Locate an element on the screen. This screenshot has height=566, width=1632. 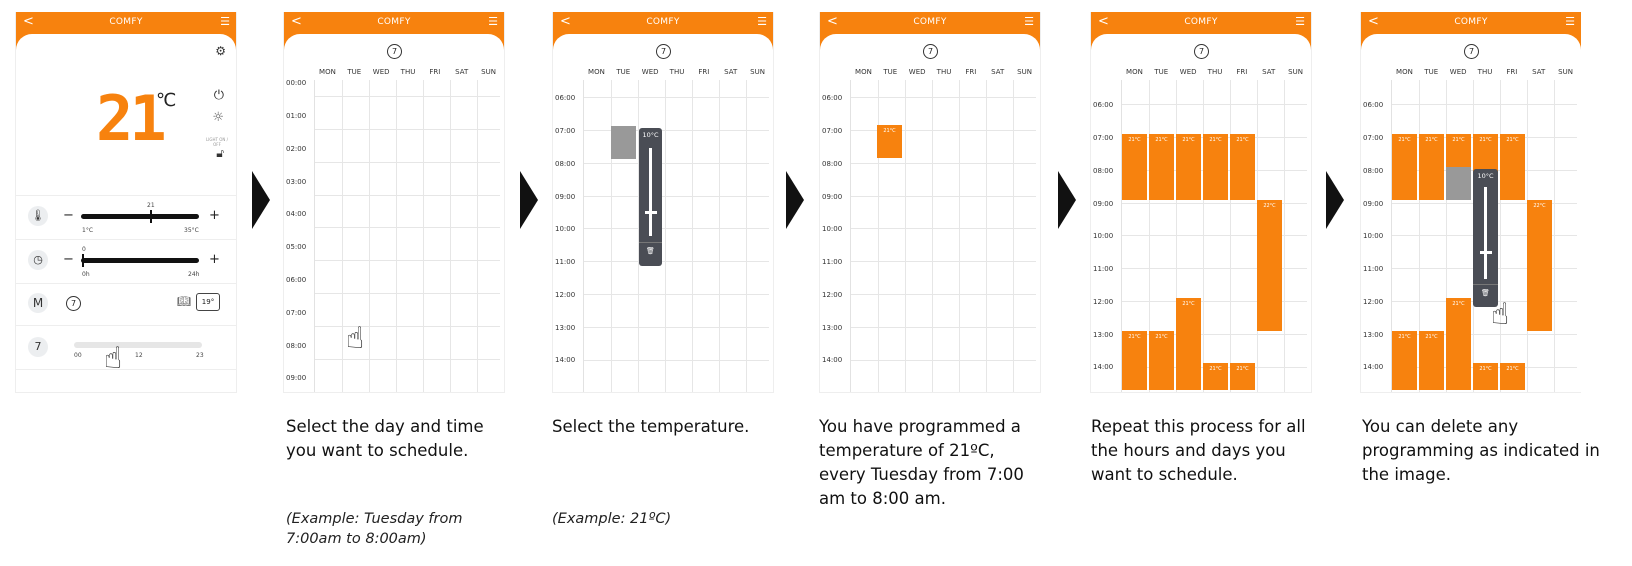
lock-icon: 🔓︎ is located at coordinates (220, 153).